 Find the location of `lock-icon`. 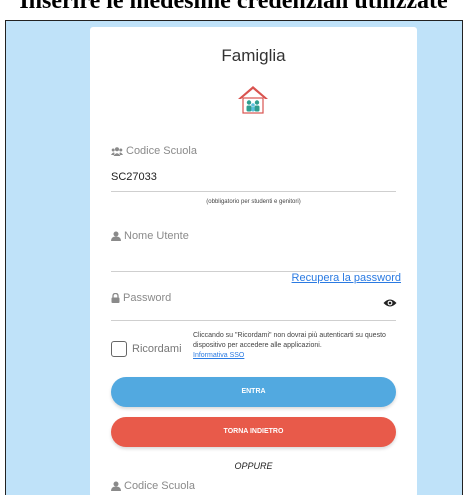

lock-icon is located at coordinates (115, 298).